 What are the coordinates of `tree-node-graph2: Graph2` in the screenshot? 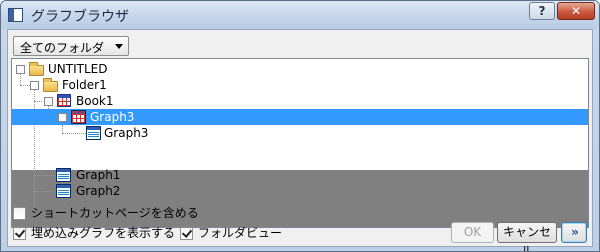 It's located at (82, 191).